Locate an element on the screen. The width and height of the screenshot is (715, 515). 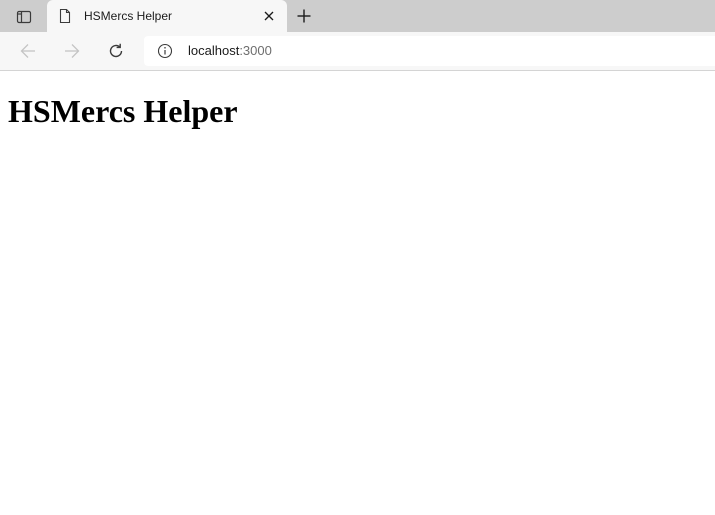
new-tab-button is located at coordinates (304, 16).